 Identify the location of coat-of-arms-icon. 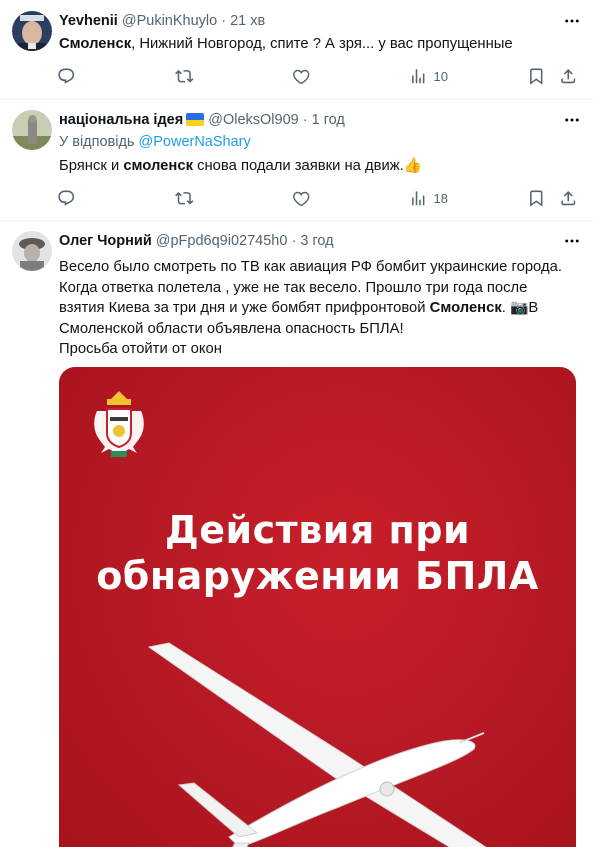
(119, 424).